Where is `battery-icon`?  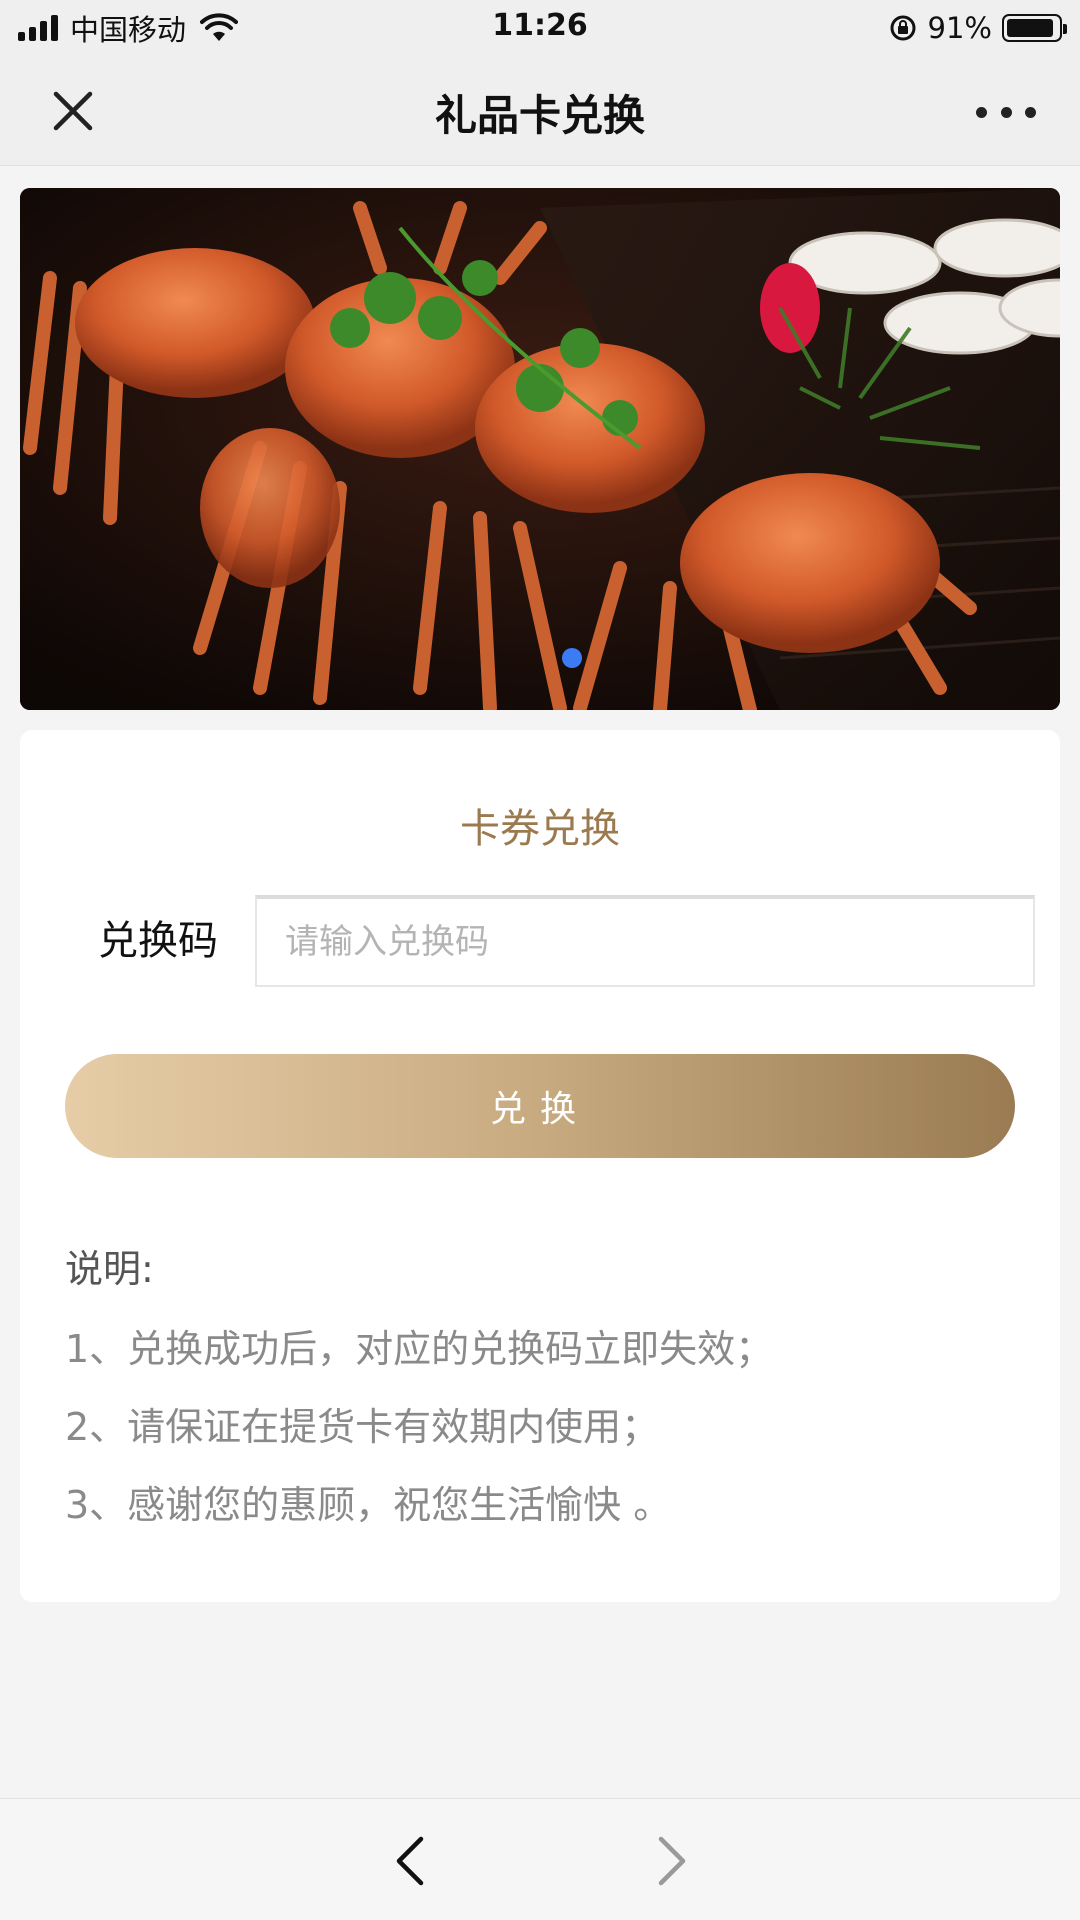 battery-icon is located at coordinates (1034, 28).